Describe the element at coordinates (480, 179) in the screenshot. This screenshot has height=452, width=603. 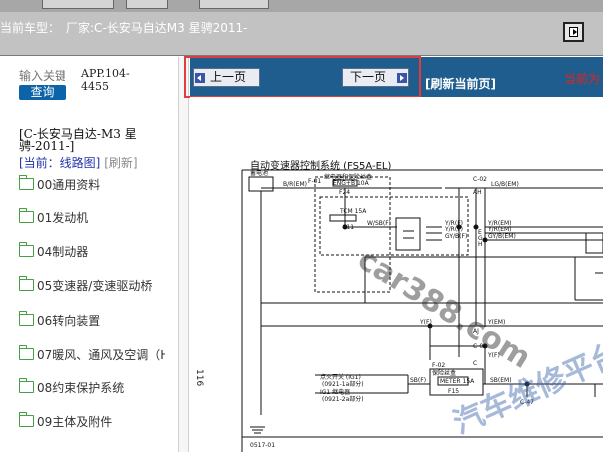
I see `label-c02: C-02` at that location.